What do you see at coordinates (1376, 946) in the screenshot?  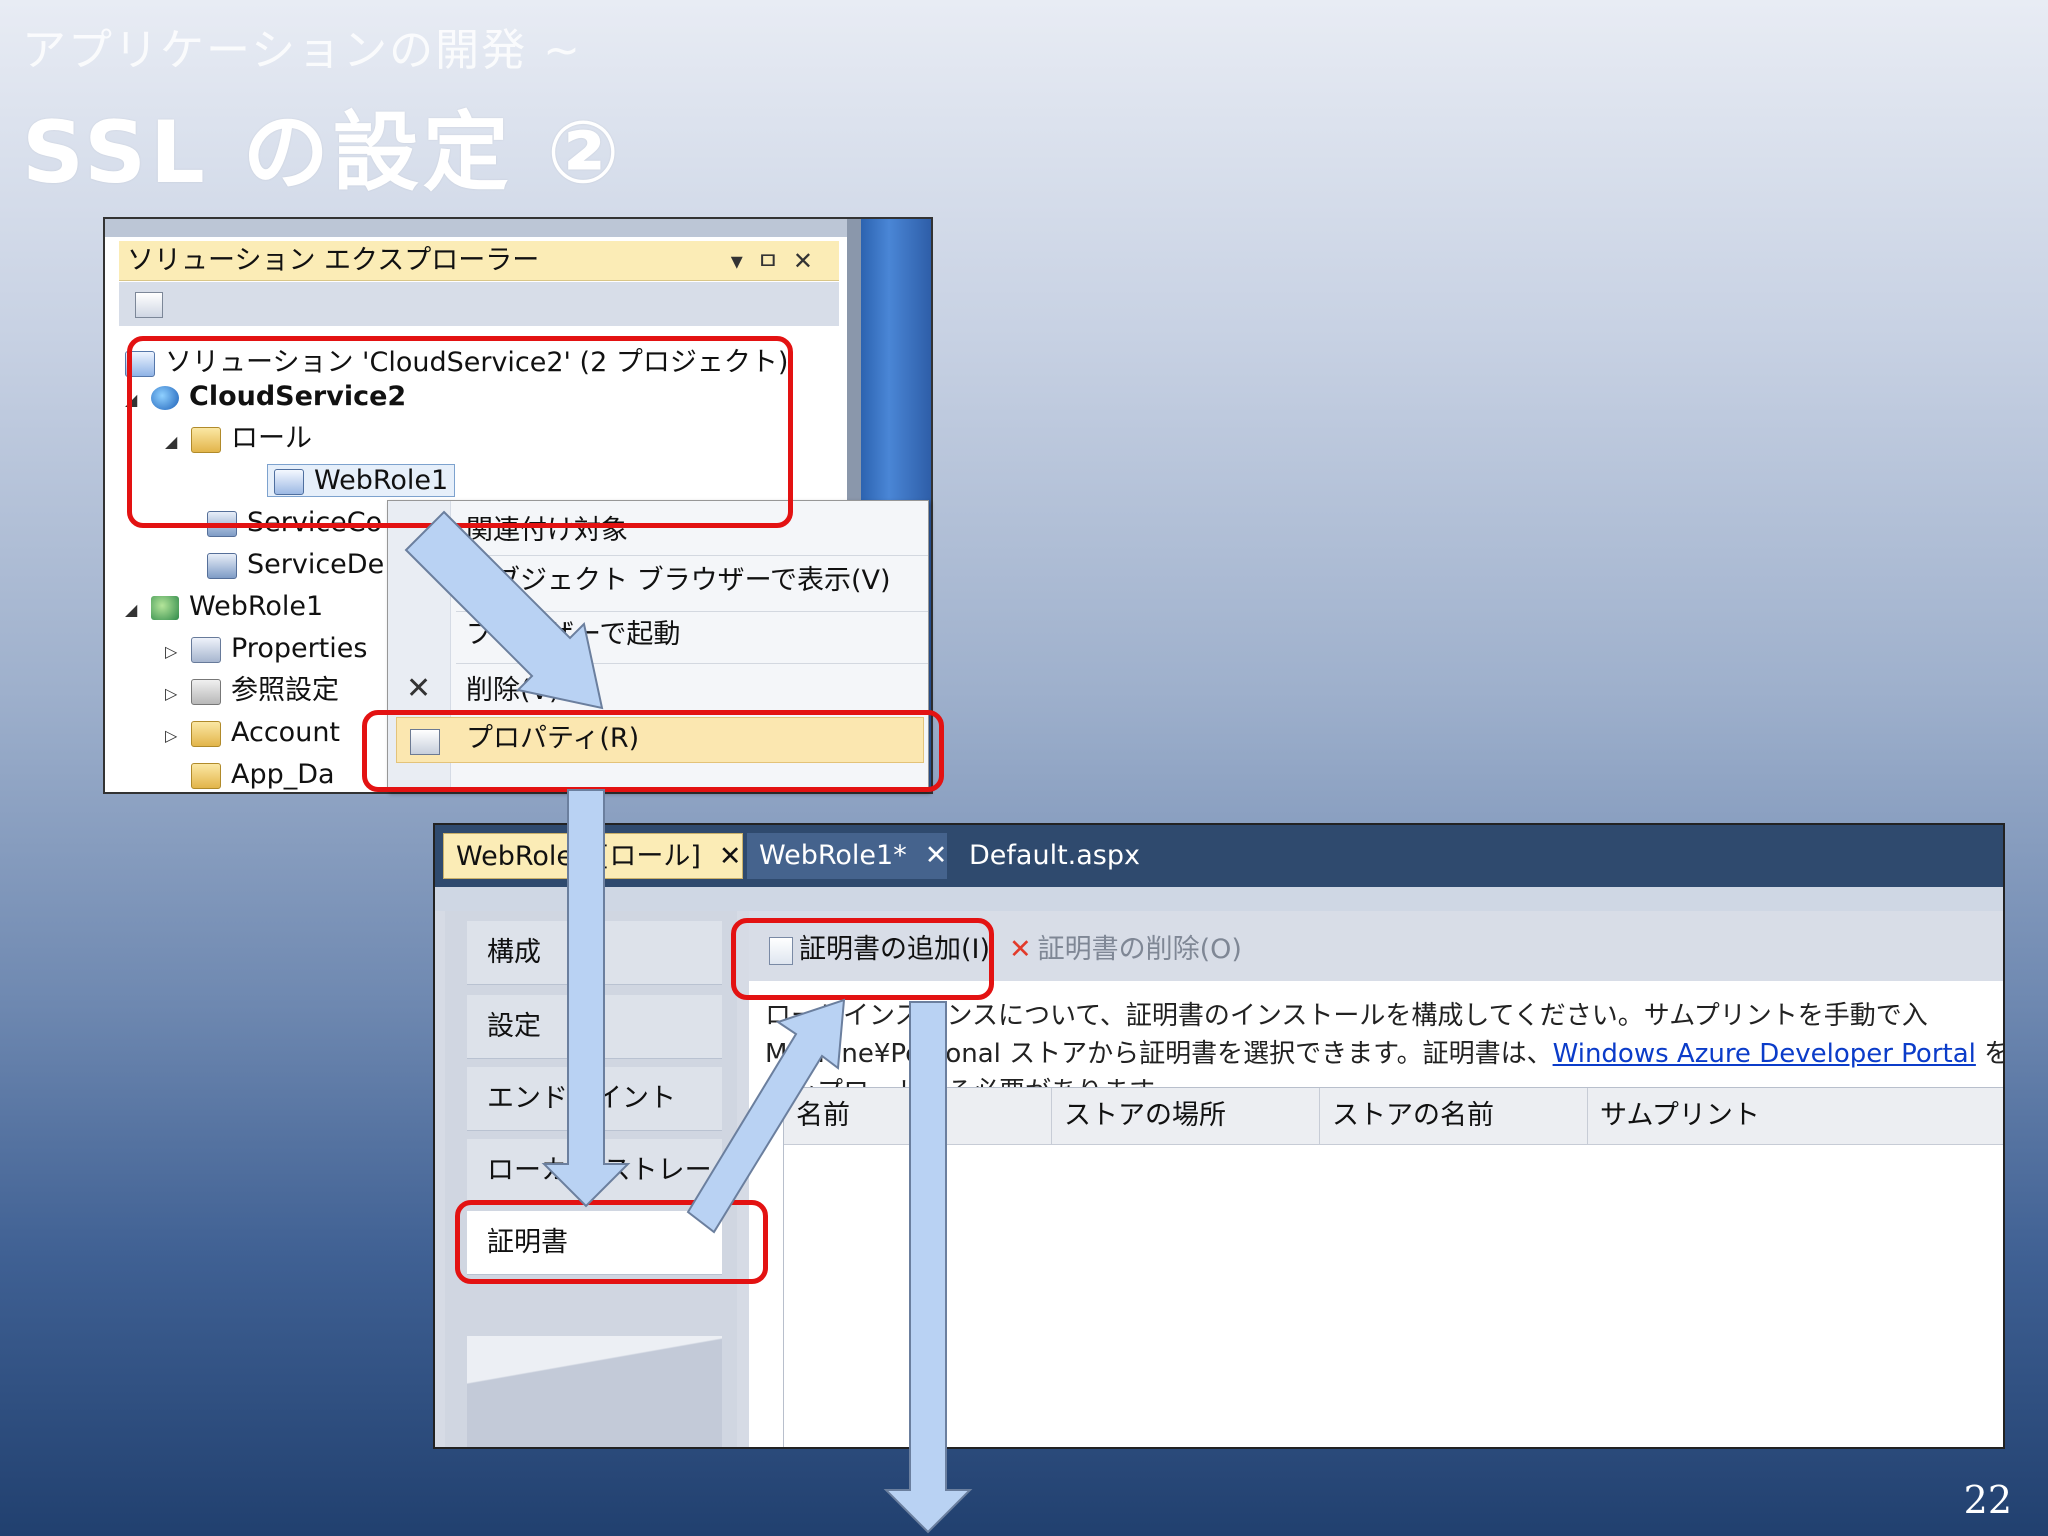 I see `certificates-toolbar: 証明書の追加(I) ✕ 証明書の削除(O)` at bounding box center [1376, 946].